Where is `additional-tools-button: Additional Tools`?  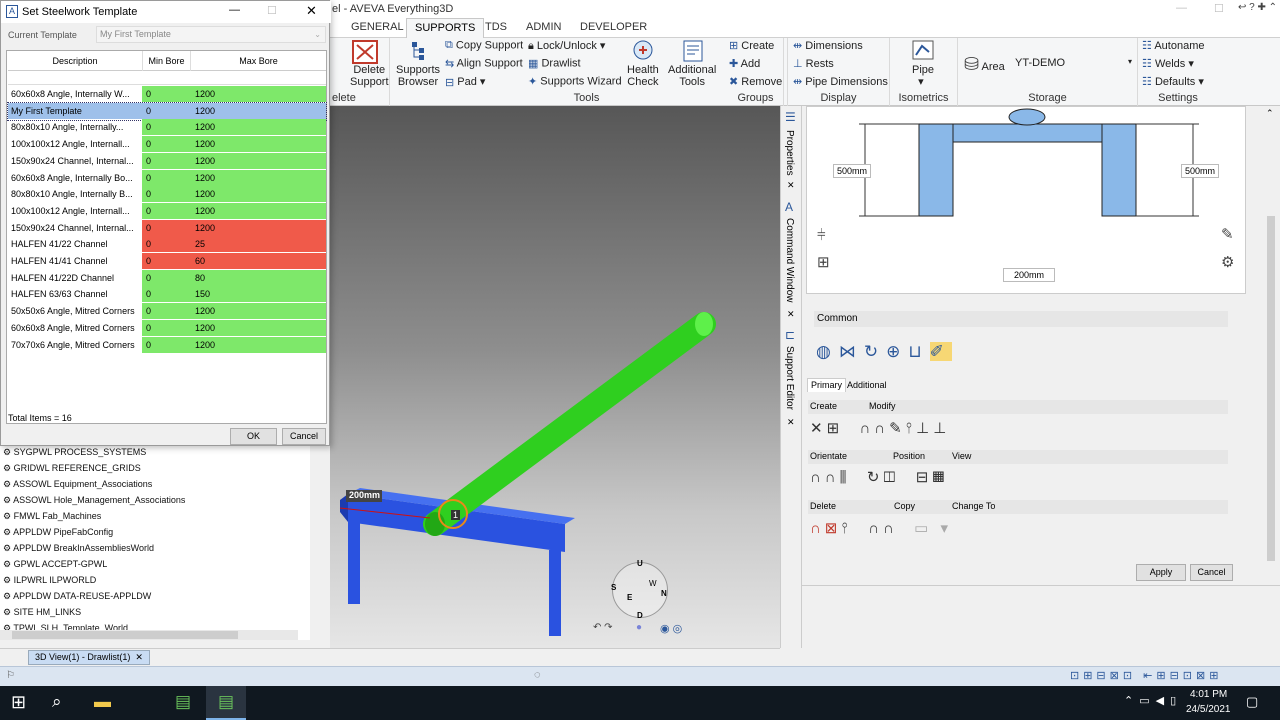
additional-tools-button: Additional Tools is located at coordinates (692, 76).